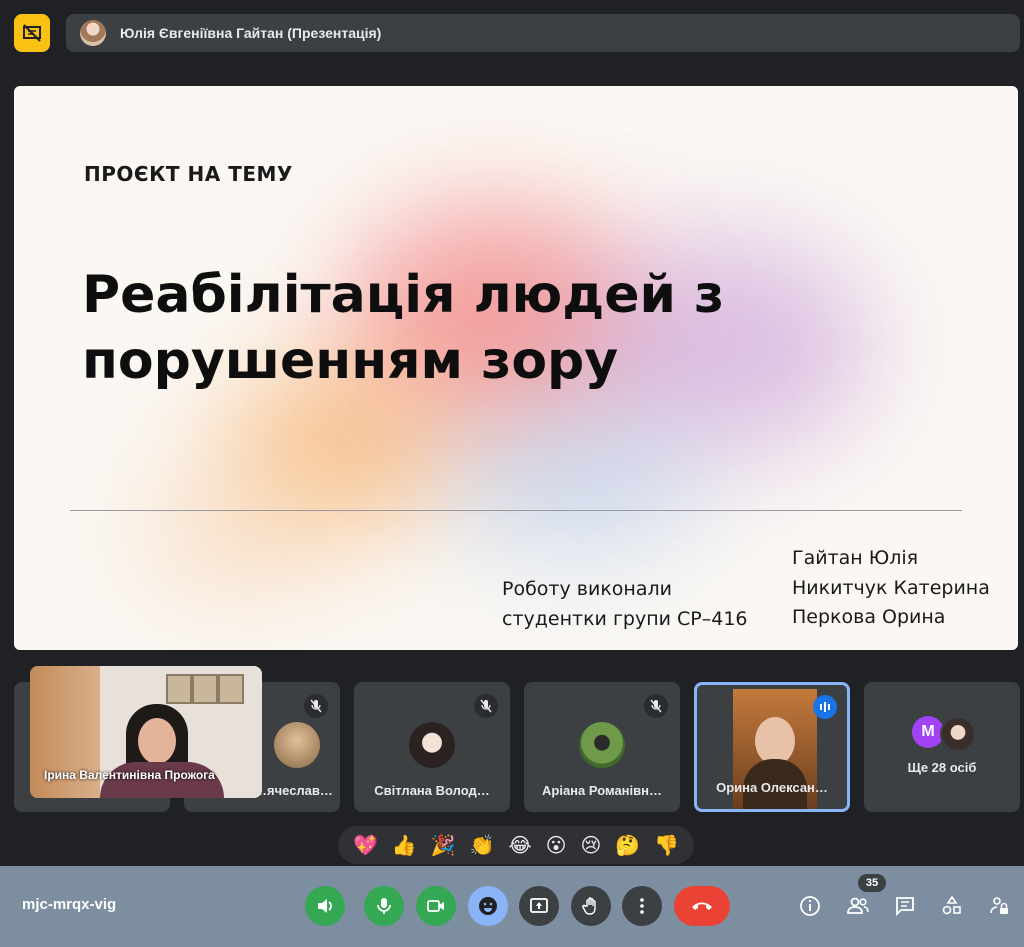 The image size is (1024, 947). I want to click on done-by-line-1: Роботу виконали, so click(587, 589).